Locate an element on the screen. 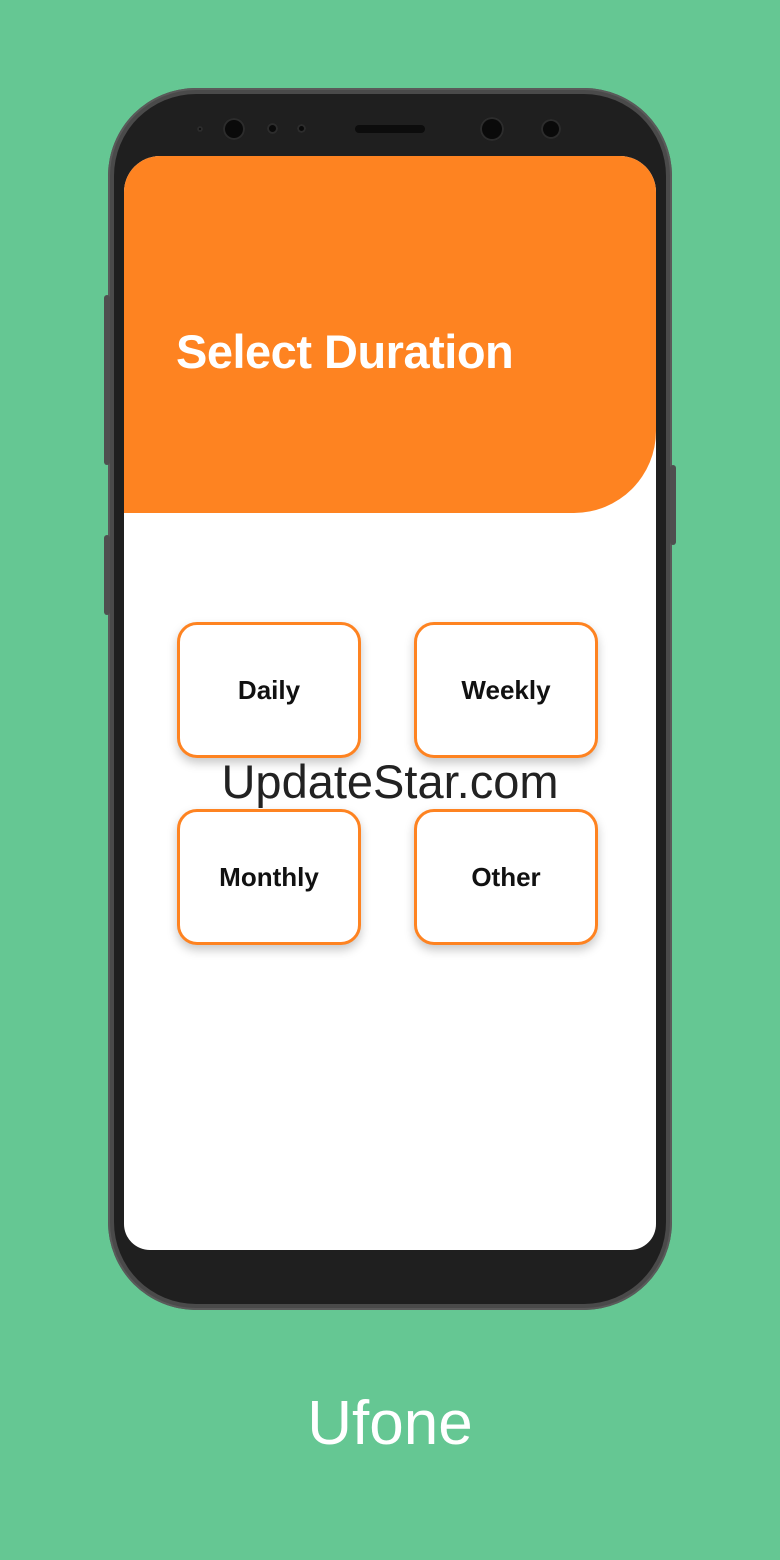  sensor-icon is located at coordinates (200, 129).